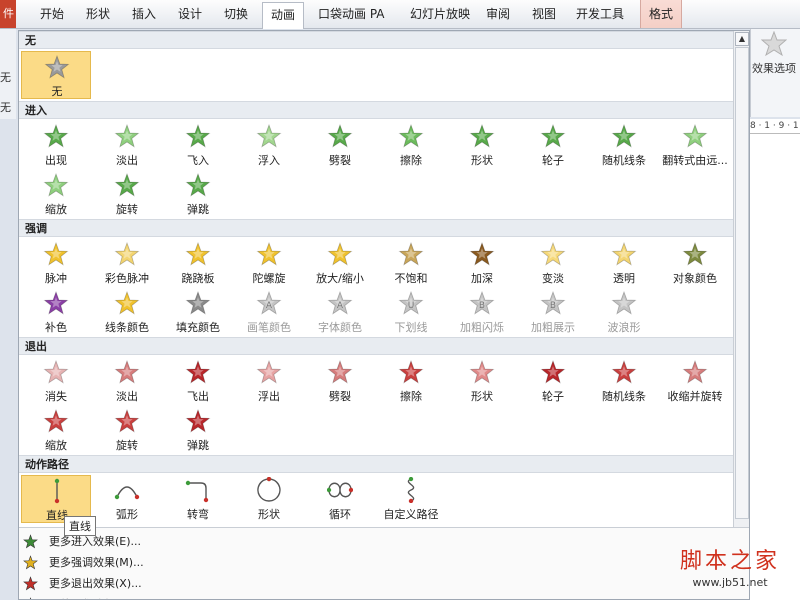  I want to click on ribbon-tab: 视图, so click(544, 14).